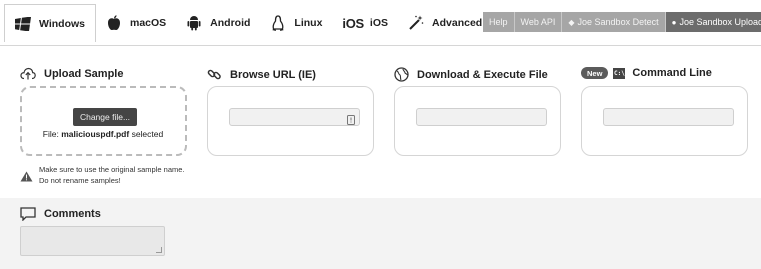 This screenshot has width=761, height=269. What do you see at coordinates (95, 134) in the screenshot?
I see `file-name: maliciouspdf.pdf` at bounding box center [95, 134].